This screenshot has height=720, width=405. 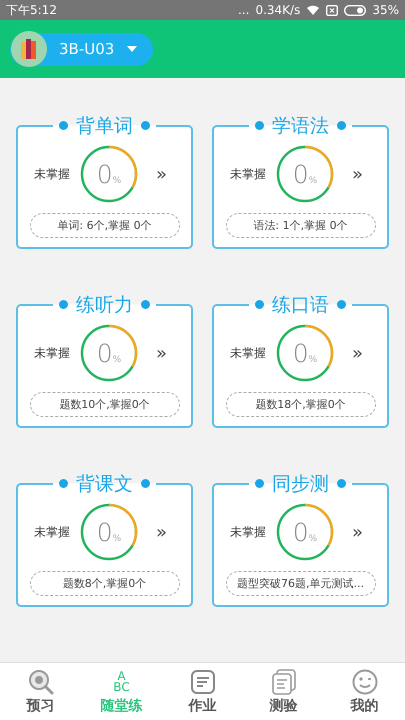 I want to click on papers-icon, so click(x=283, y=681).